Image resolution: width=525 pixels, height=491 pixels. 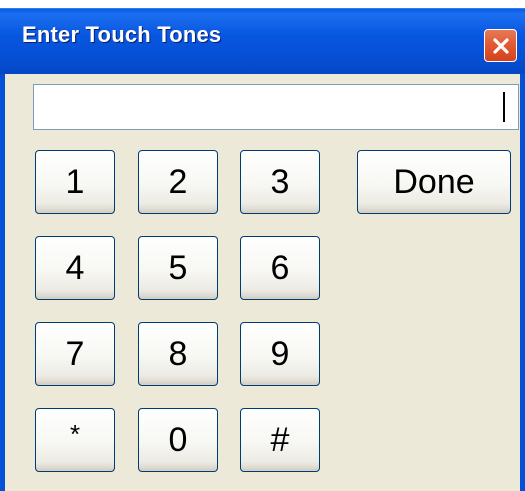 What do you see at coordinates (75, 268) in the screenshot?
I see `key-4-button: 4` at bounding box center [75, 268].